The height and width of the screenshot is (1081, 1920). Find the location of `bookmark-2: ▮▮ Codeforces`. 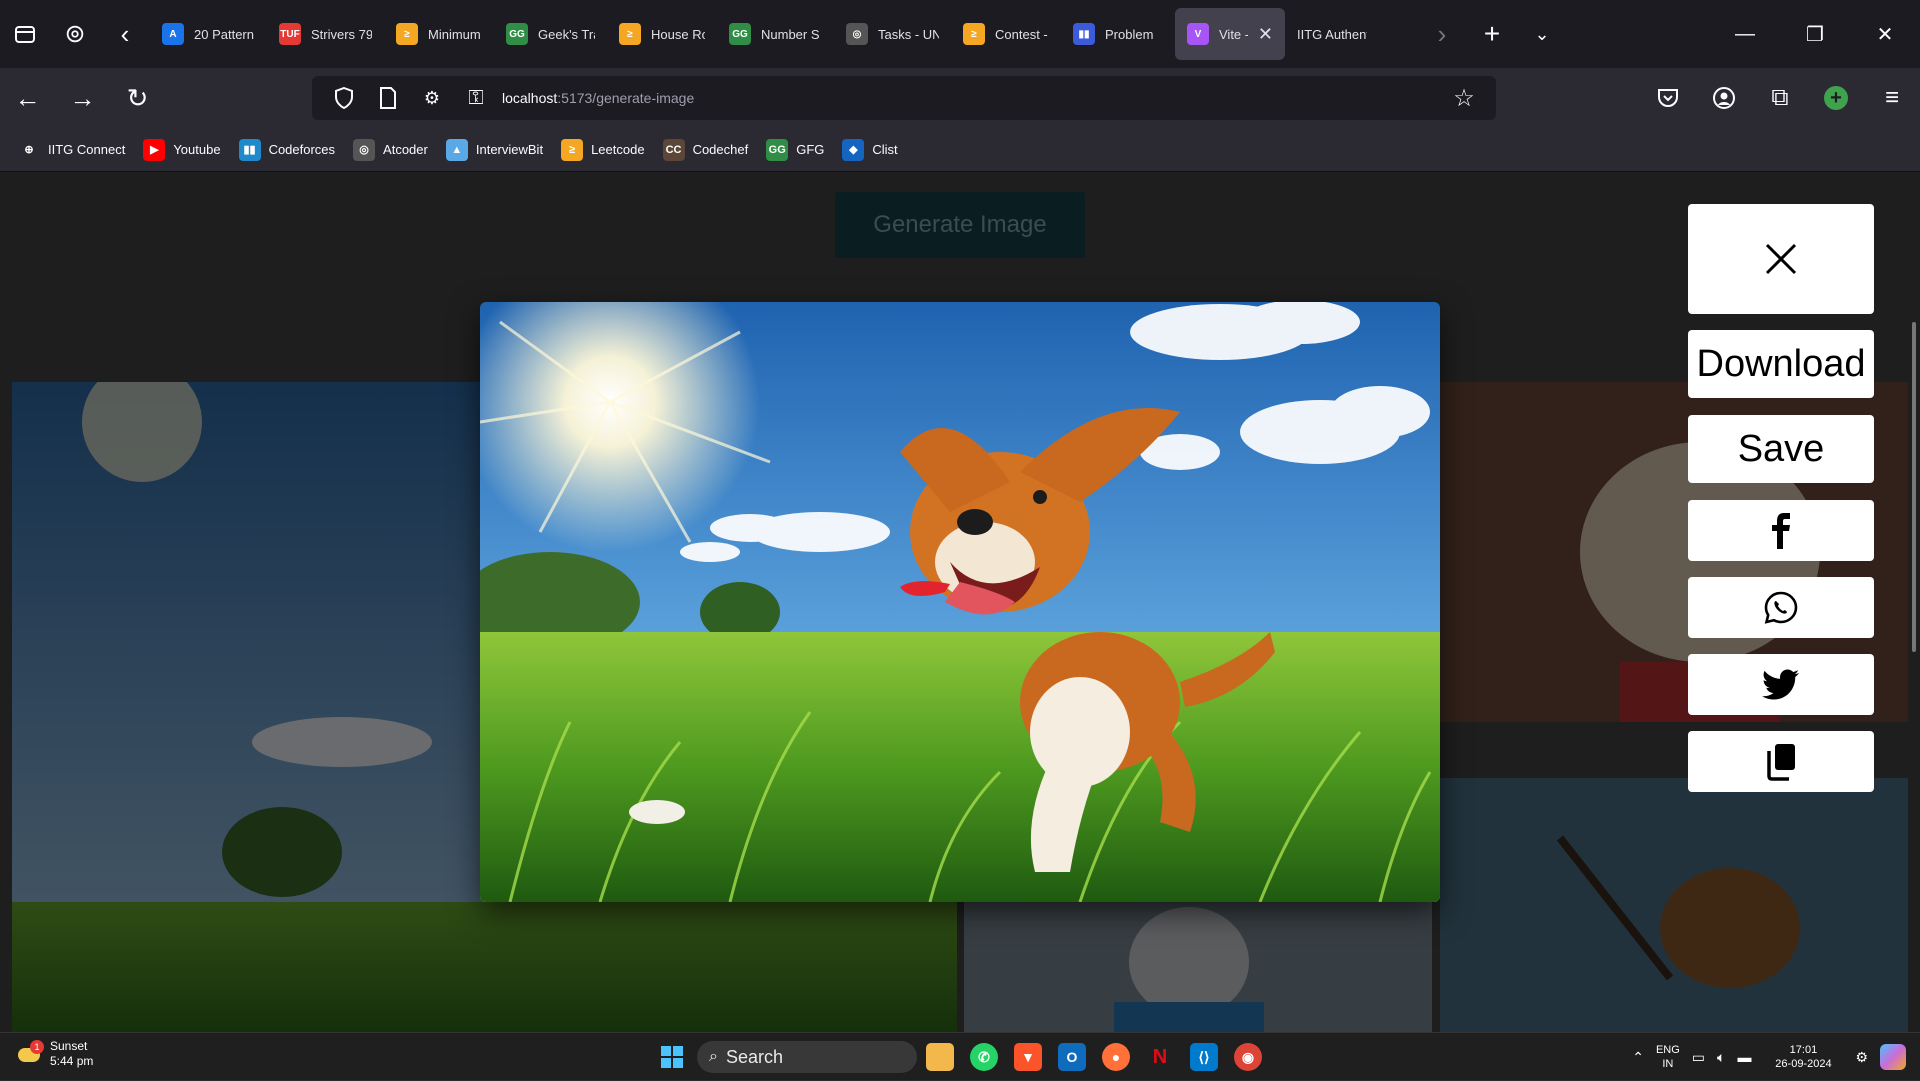

bookmark-2: ▮▮ Codeforces is located at coordinates (286, 149).